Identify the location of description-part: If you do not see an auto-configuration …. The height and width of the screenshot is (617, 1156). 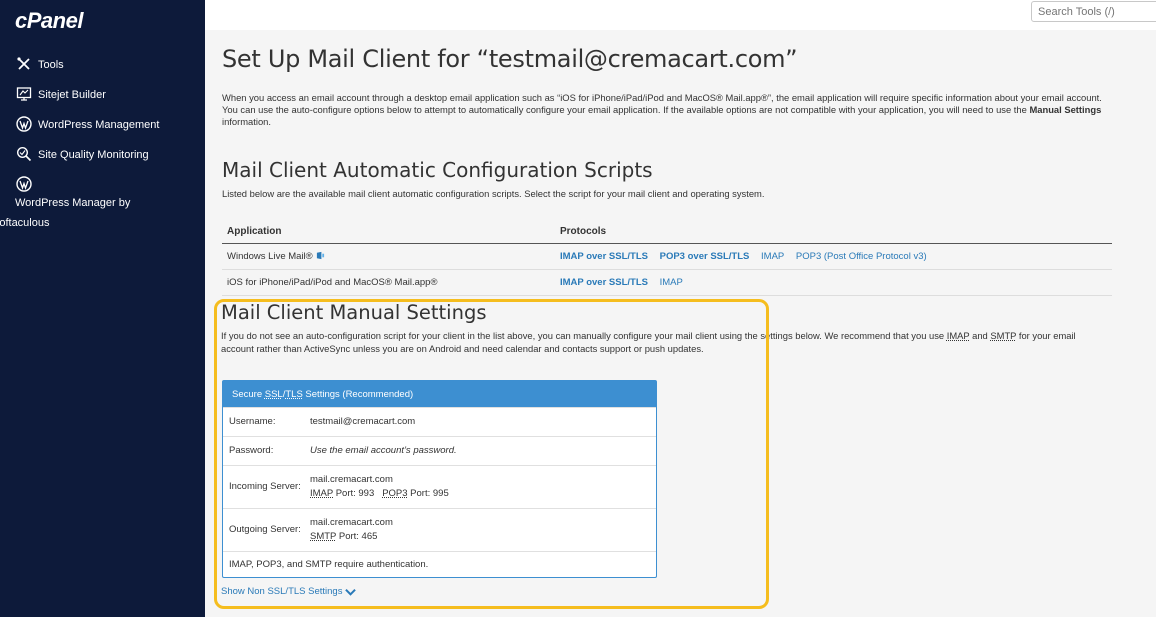
(584, 335).